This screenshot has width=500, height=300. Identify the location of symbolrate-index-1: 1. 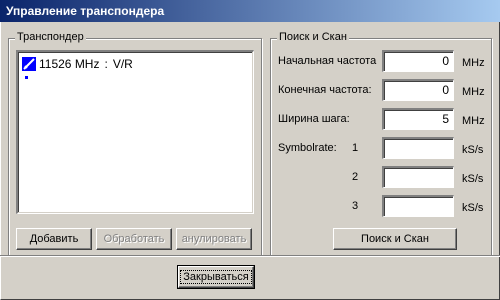
(355, 148).